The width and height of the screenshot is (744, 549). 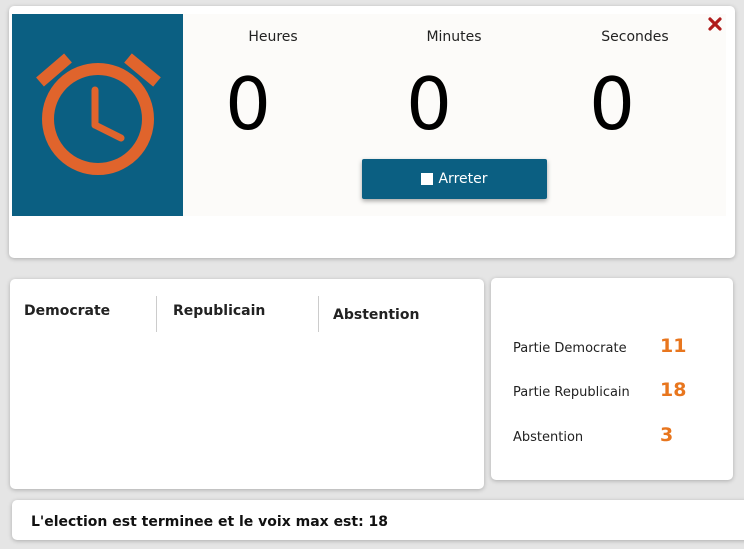 I want to click on stop-square-icon, so click(x=427, y=179).